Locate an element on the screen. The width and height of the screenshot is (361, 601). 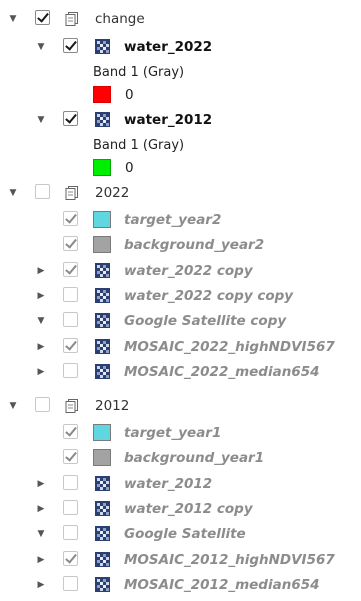
layer-row: ▼ Google Satellite is located at coordinates (180, 534).